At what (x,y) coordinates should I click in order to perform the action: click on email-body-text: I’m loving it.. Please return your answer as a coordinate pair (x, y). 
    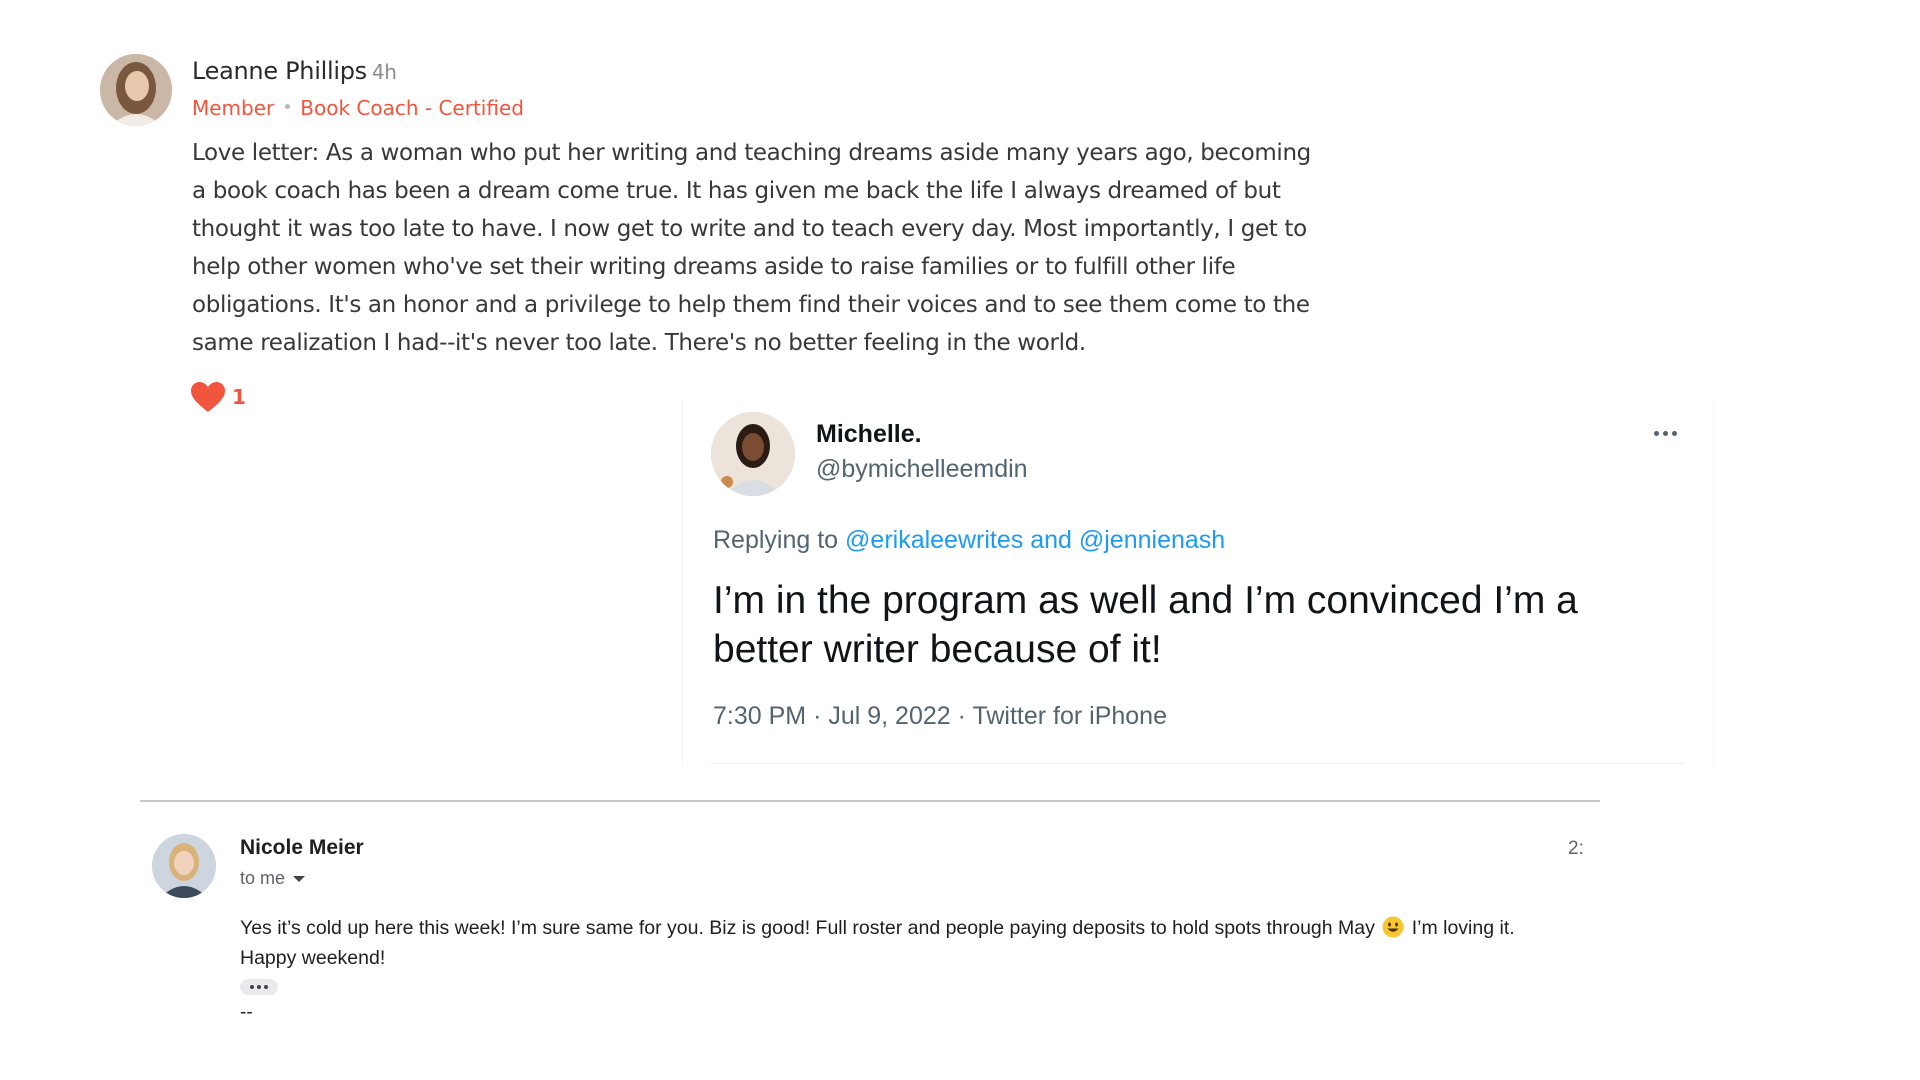
    Looking at the image, I should click on (1463, 928).